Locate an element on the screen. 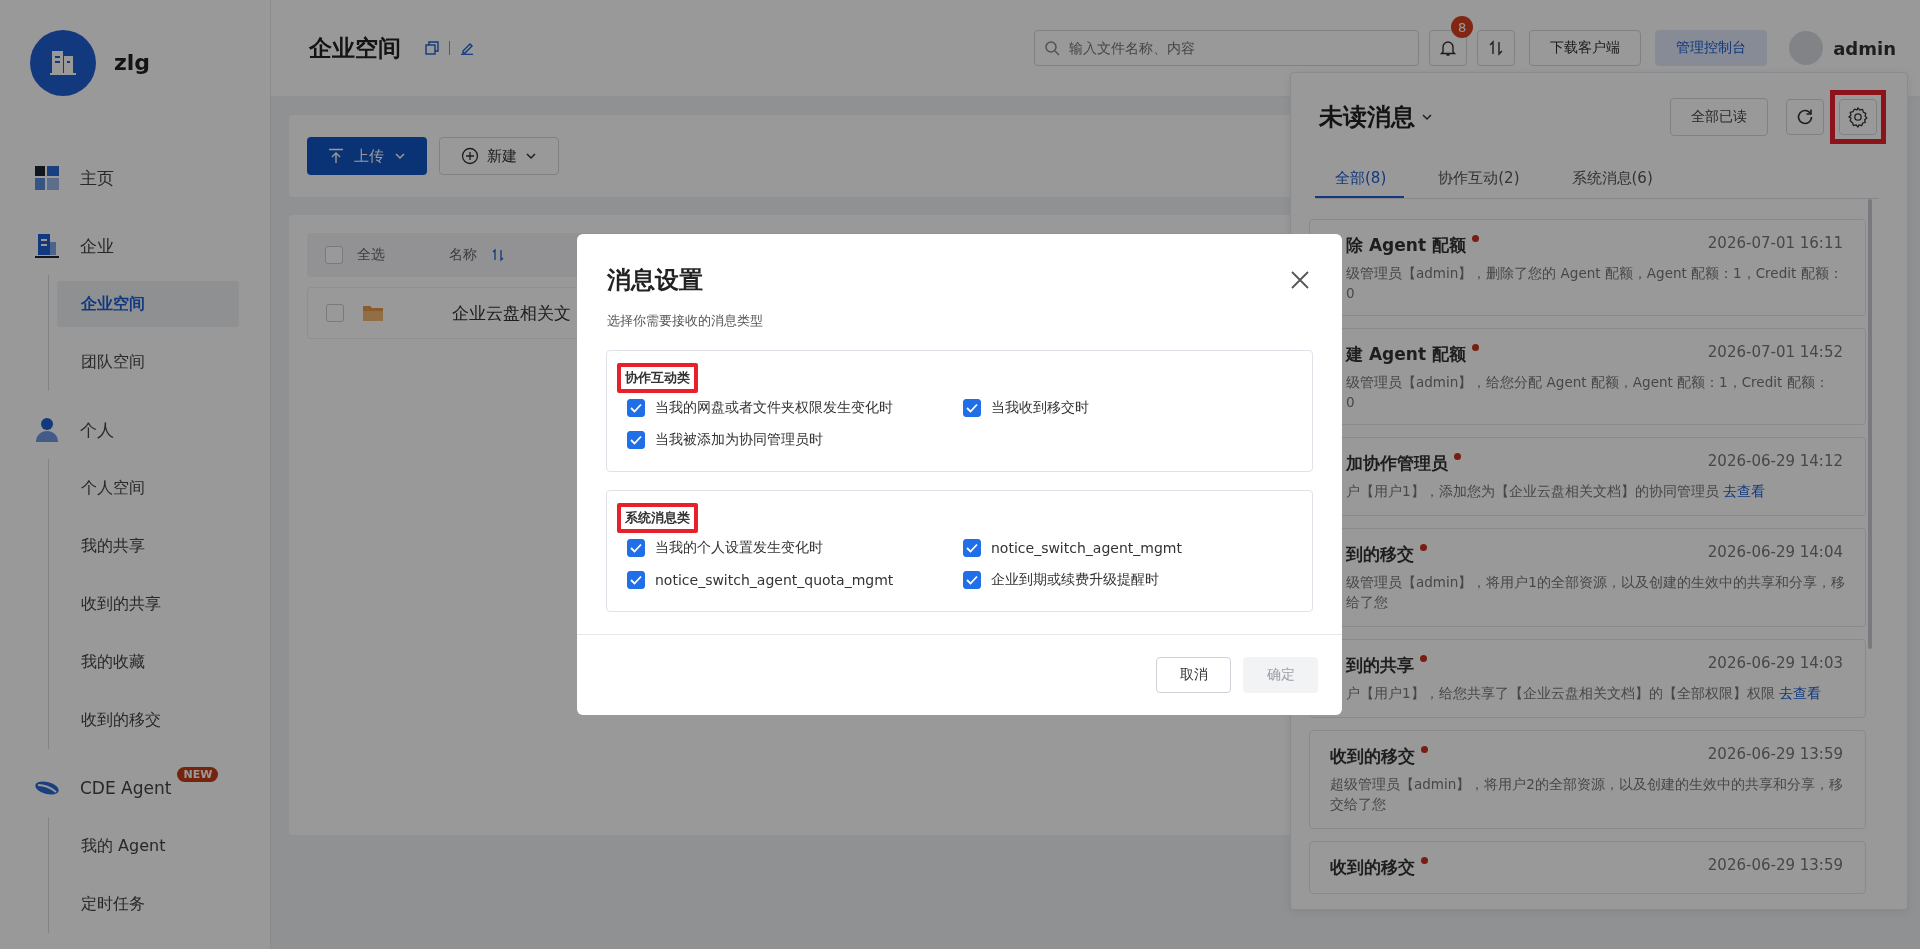 This screenshot has width=1920, height=949. create-button: 新建 is located at coordinates (499, 156).